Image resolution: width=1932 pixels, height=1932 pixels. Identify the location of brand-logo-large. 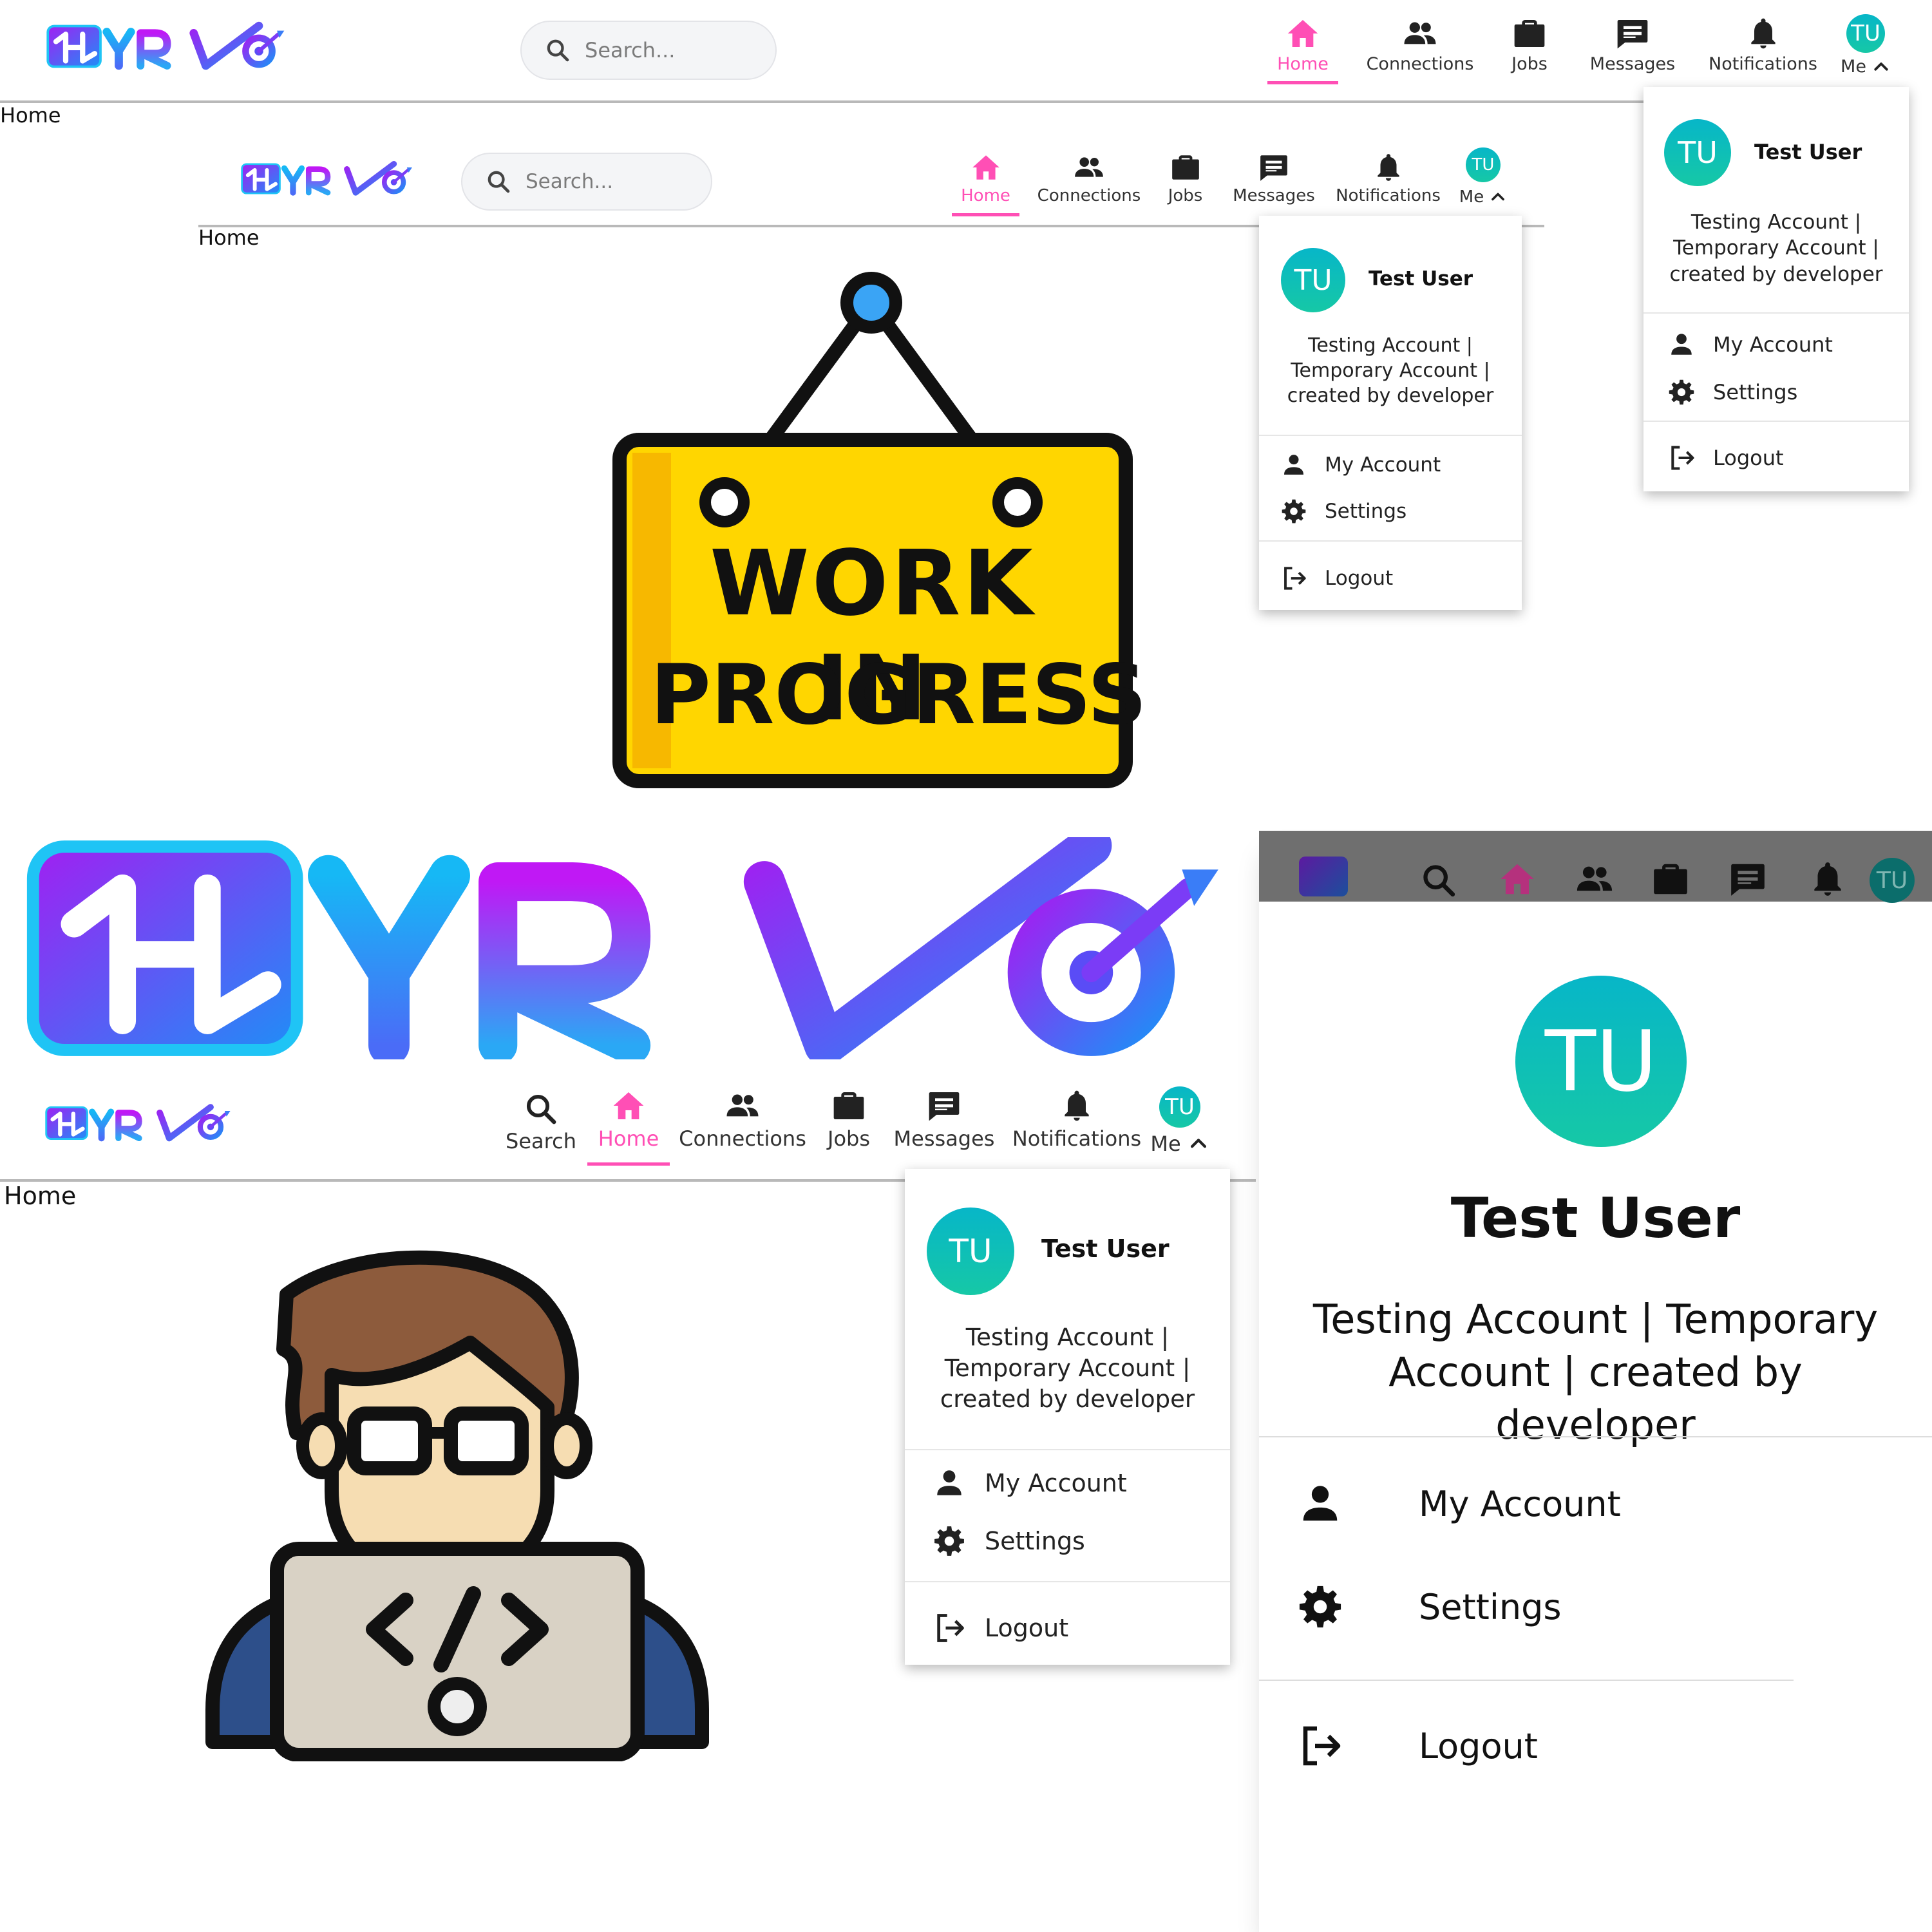
(631, 948).